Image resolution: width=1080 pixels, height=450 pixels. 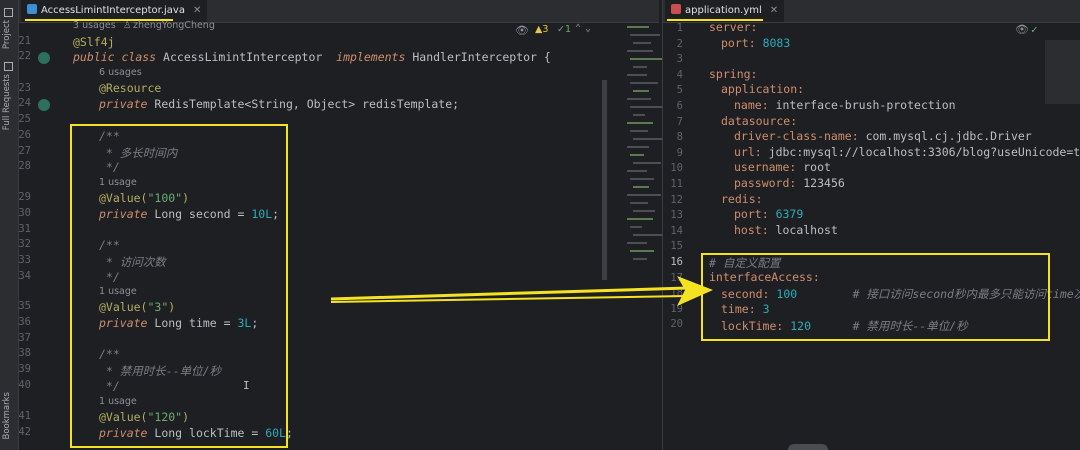 What do you see at coordinates (21, 135) in the screenshot?
I see `line-number: 26` at bounding box center [21, 135].